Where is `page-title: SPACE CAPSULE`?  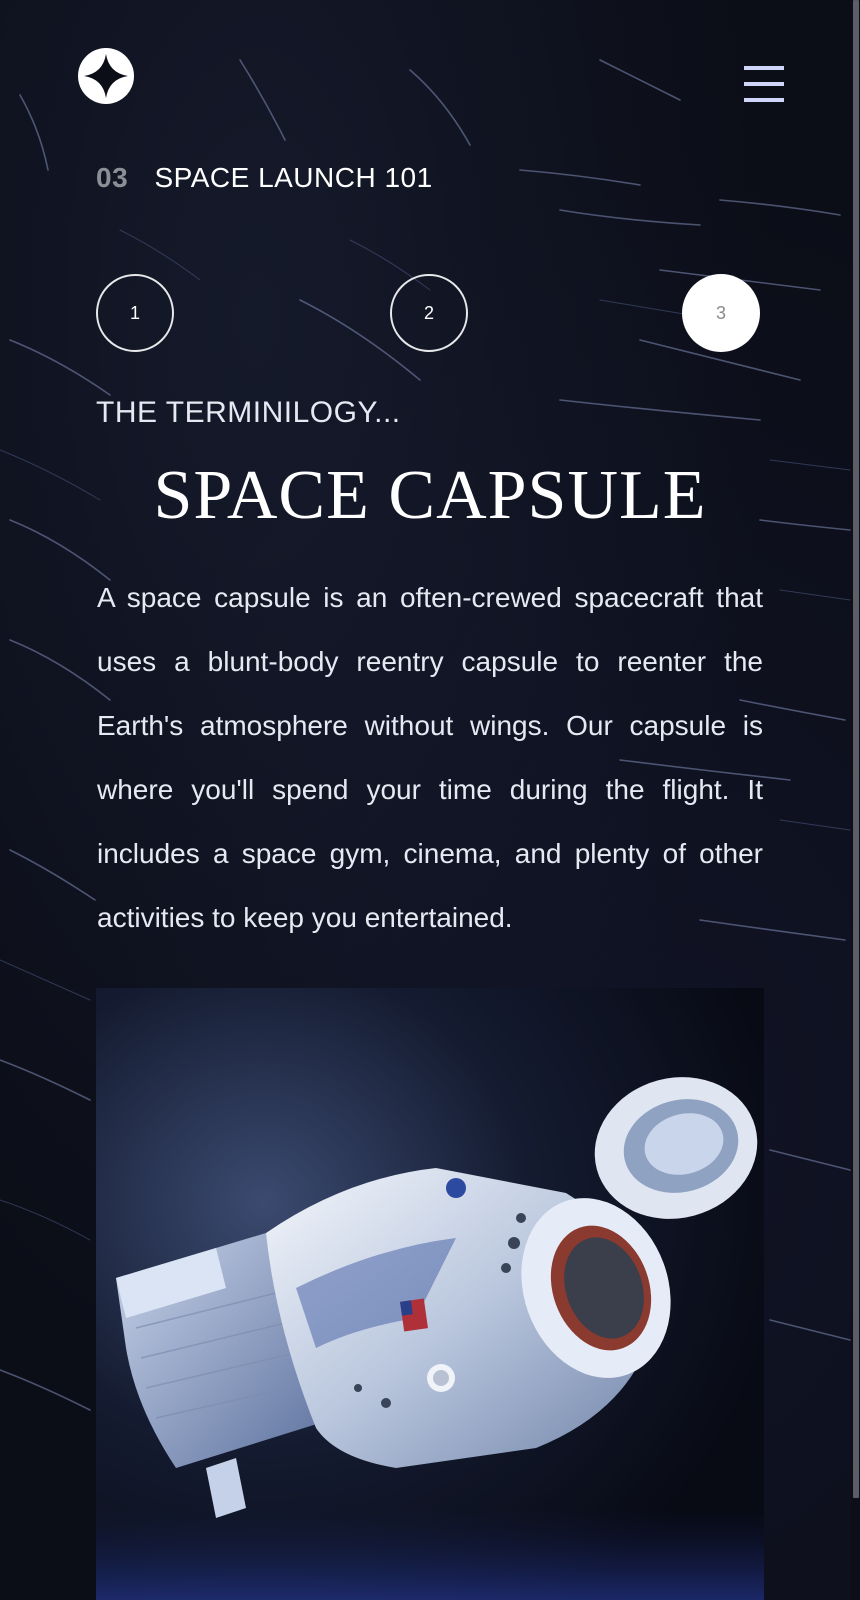 page-title: SPACE CAPSULE is located at coordinates (430, 495).